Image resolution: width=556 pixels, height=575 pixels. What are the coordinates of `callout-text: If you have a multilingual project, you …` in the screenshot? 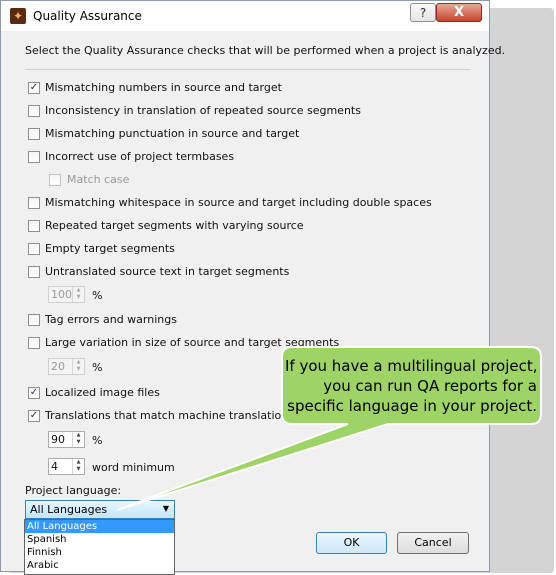 It's located at (411, 386).